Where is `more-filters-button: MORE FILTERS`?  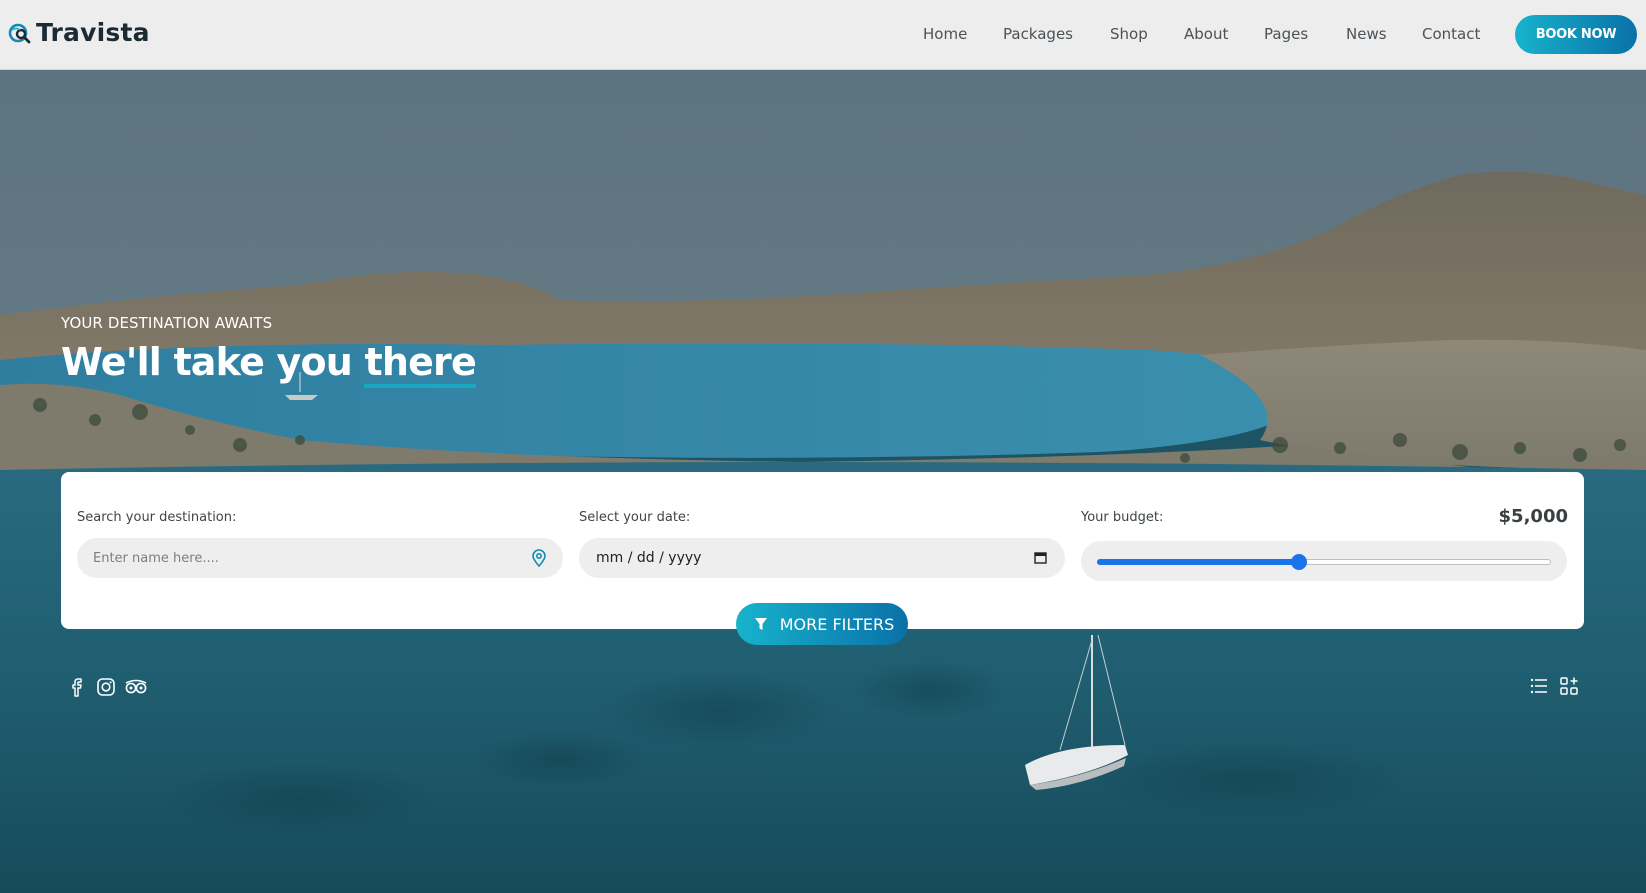 more-filters-button: MORE FILTERS is located at coordinates (822, 624).